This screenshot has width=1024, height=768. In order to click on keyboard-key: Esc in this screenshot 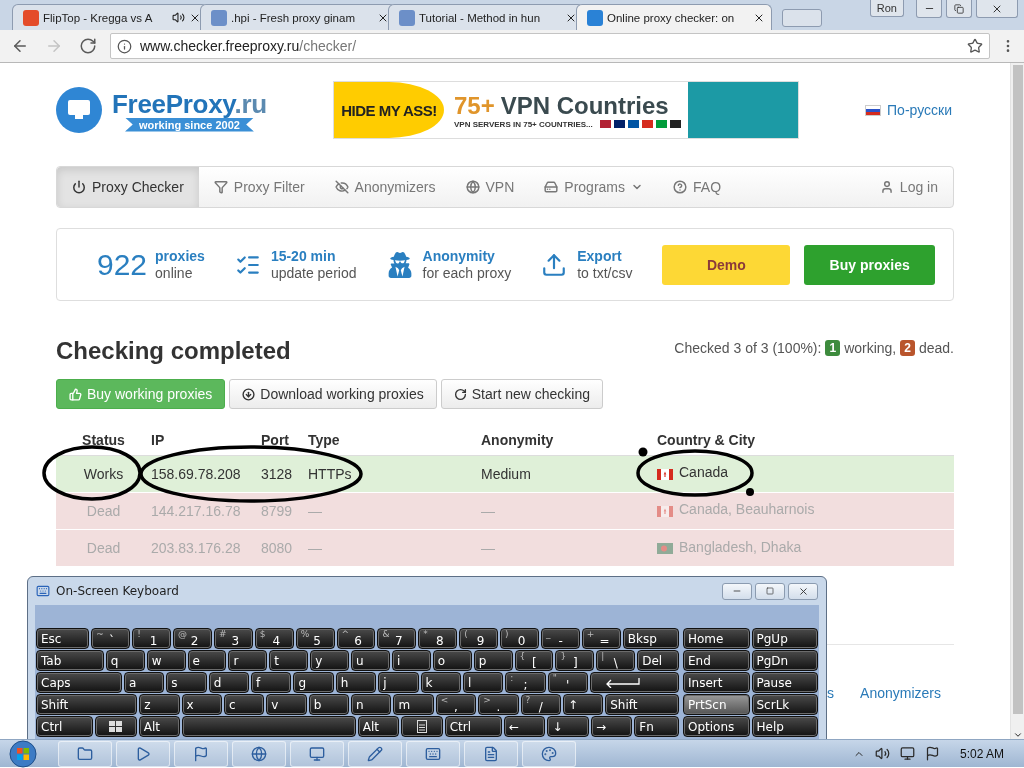, I will do `click(63, 638)`.